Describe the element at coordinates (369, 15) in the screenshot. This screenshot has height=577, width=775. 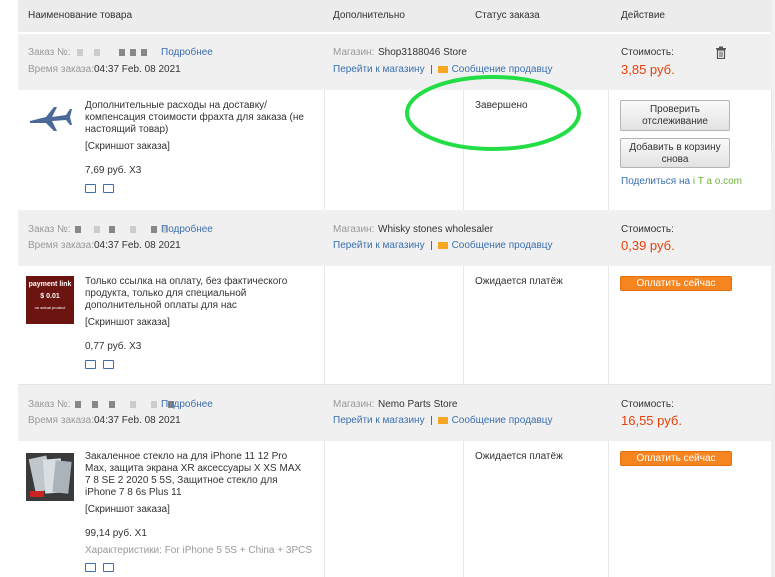
I see `header-extra: Дополнительно` at that location.